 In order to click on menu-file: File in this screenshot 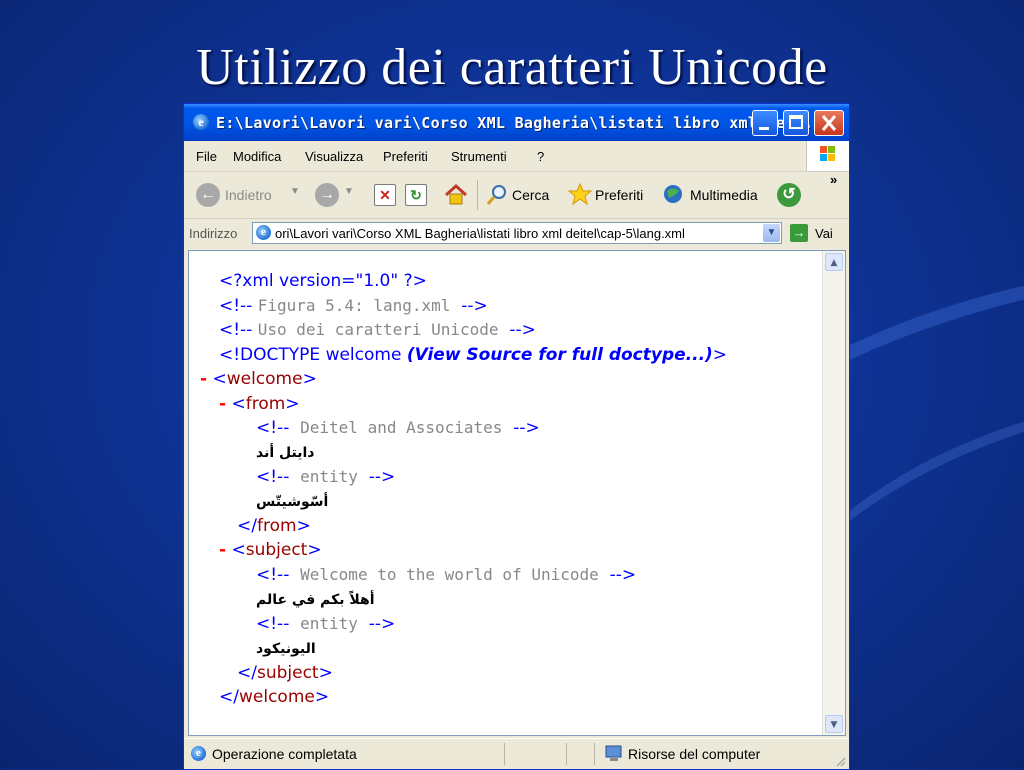, I will do `click(206, 156)`.